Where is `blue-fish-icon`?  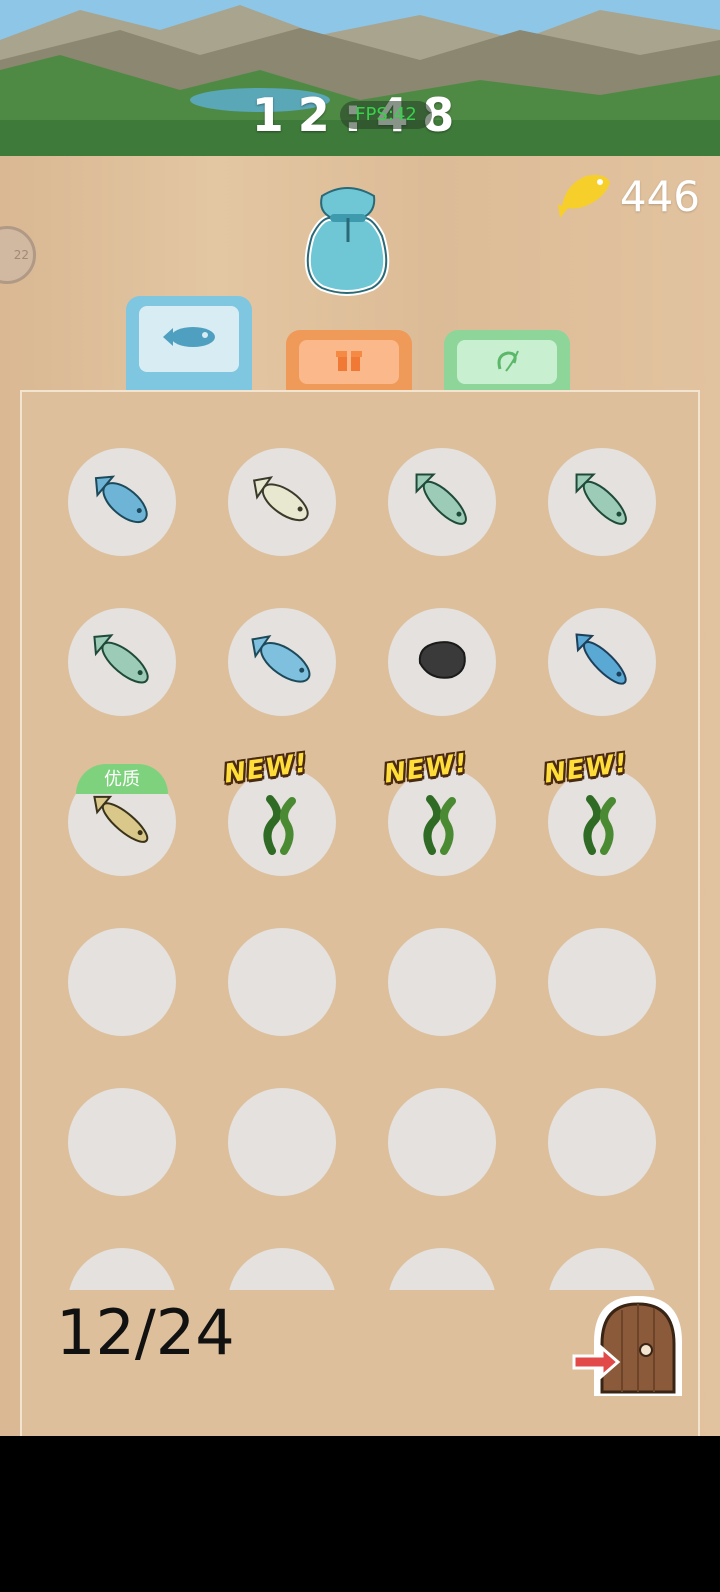
blue-fish-icon is located at coordinates (122, 502).